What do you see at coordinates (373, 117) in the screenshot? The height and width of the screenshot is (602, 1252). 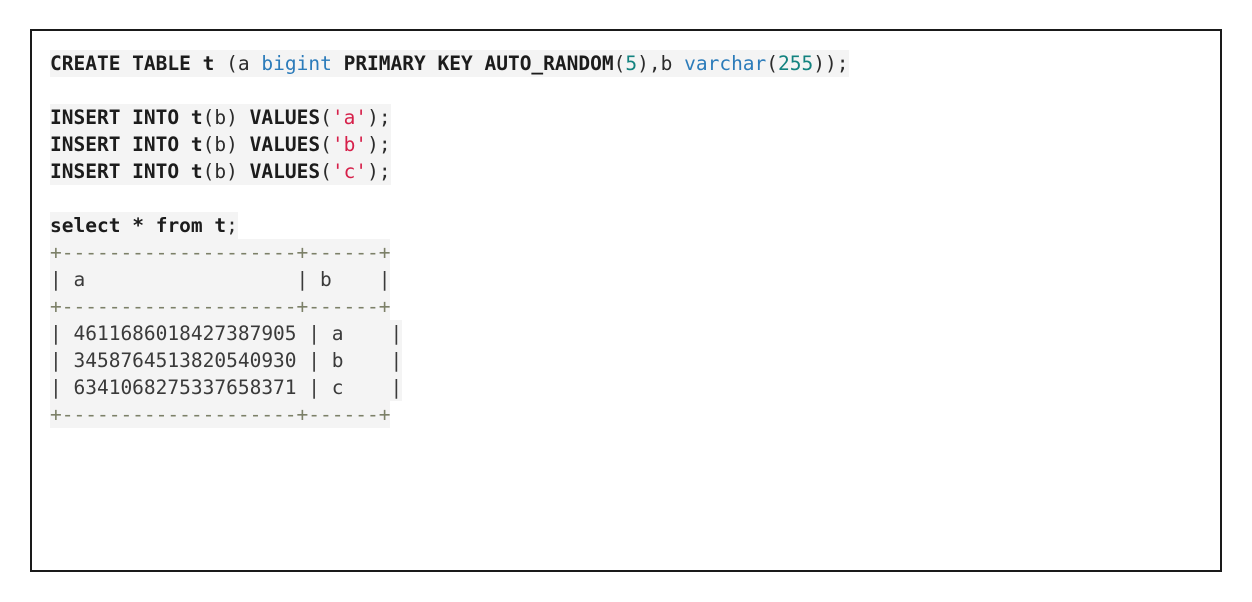 I see `values-close-1: )` at bounding box center [373, 117].